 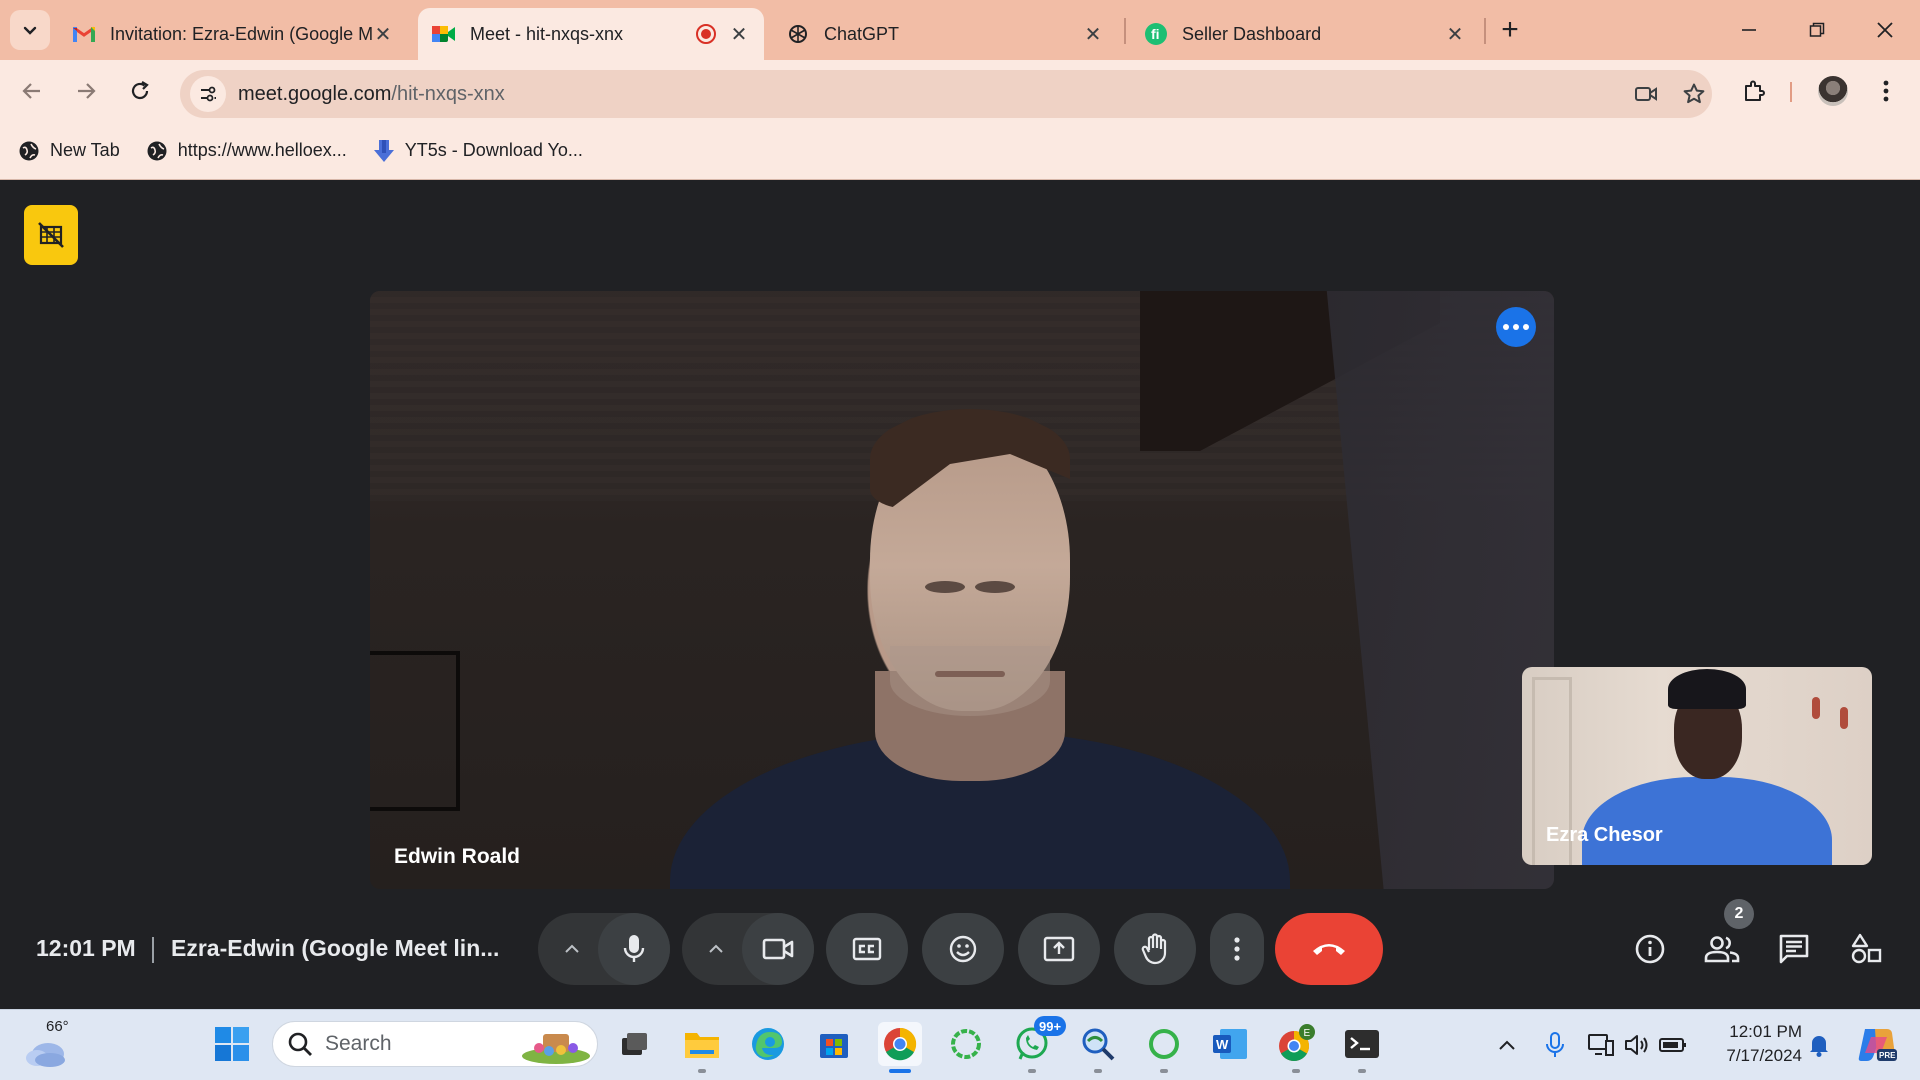 I want to click on reload-icon, so click(x=140, y=90).